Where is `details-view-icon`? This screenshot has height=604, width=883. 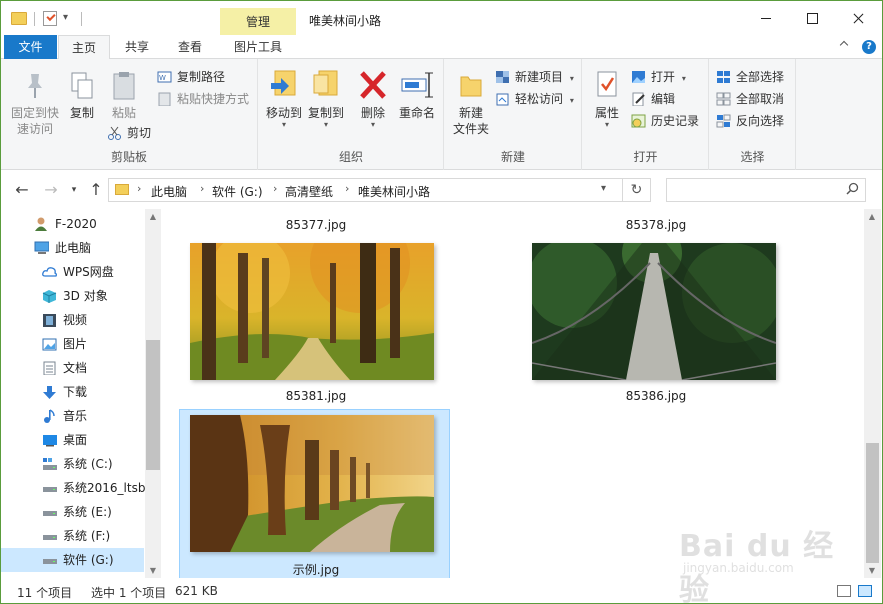 details-view-icon is located at coordinates (844, 591).